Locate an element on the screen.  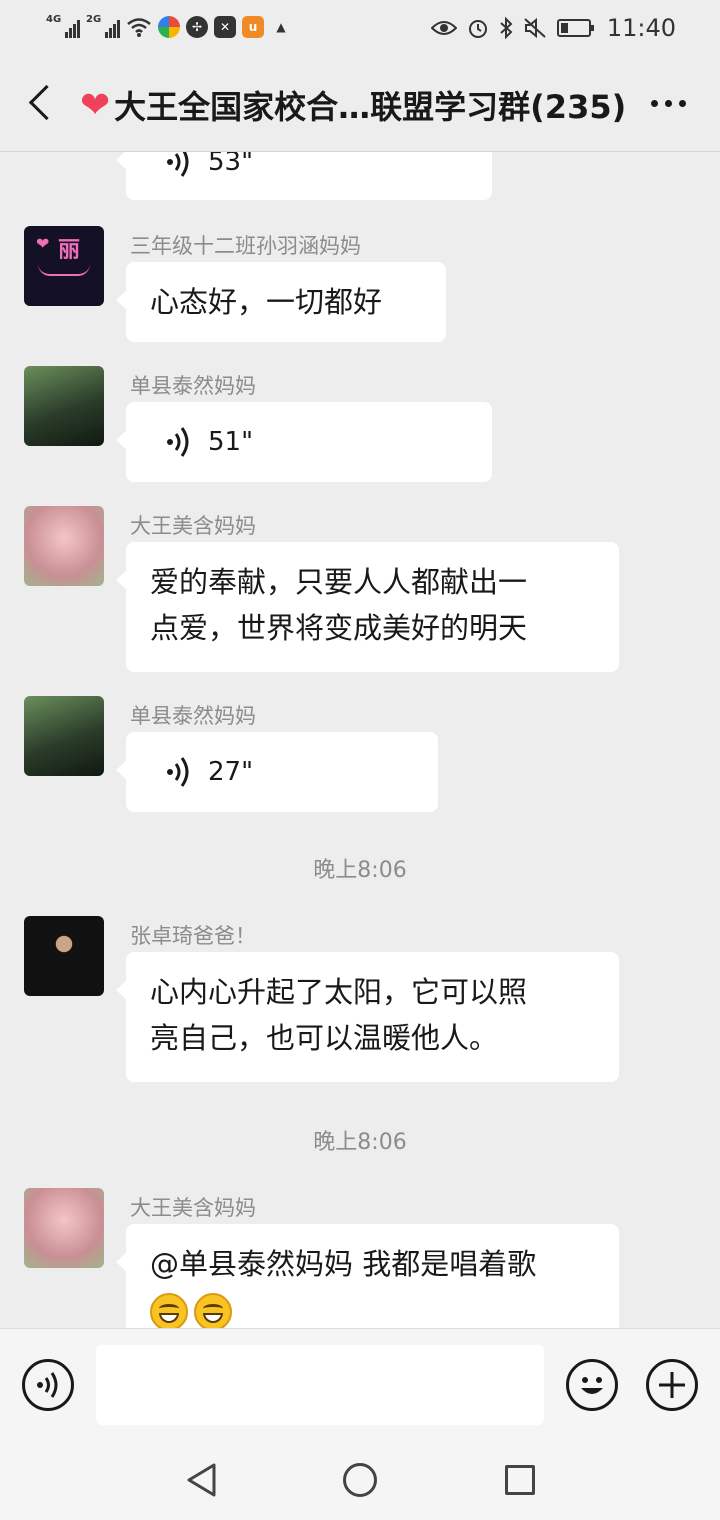
sender-name: 三年级十二班孙羽涵妈妈 is located at coordinates (245, 246).